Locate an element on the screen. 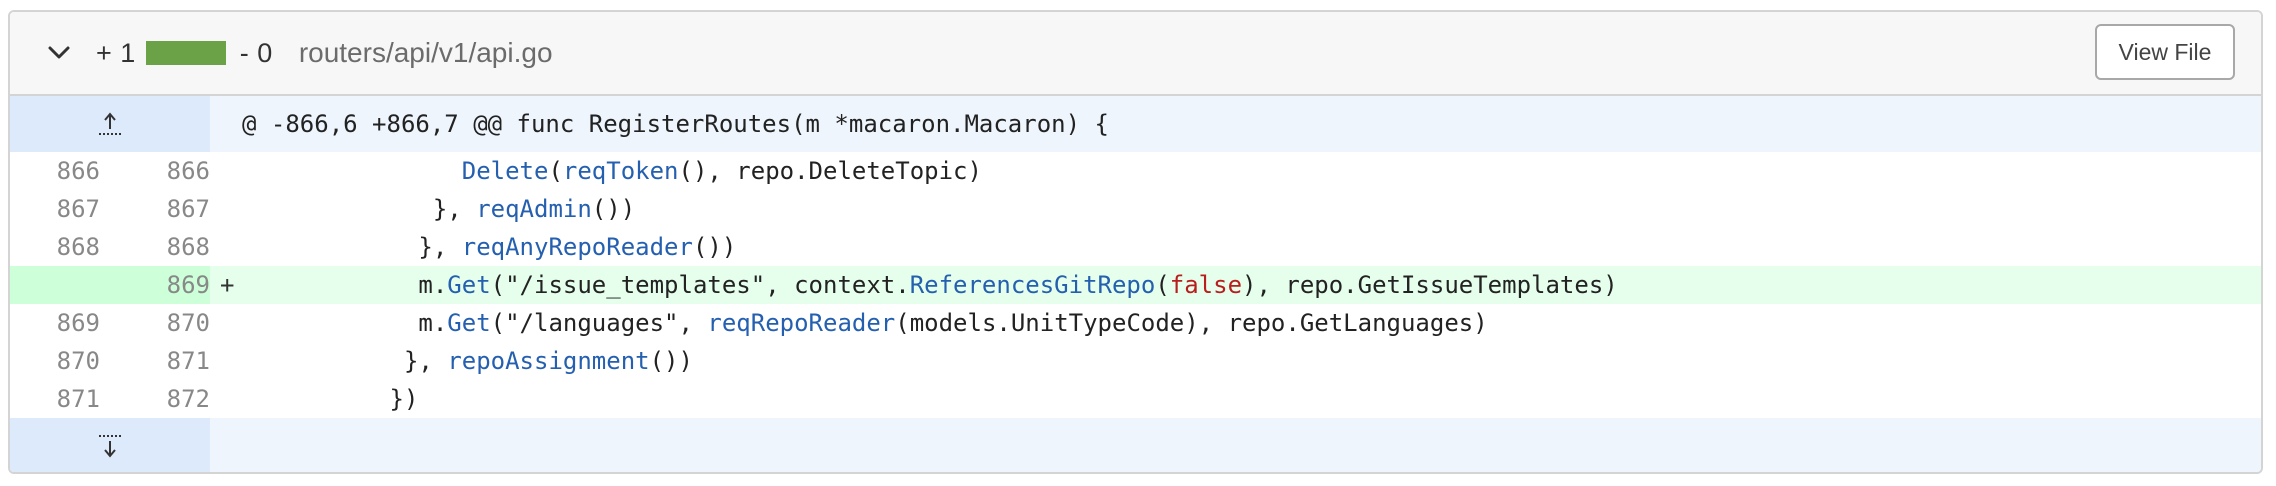 Image resolution: width=2276 pixels, height=486 pixels. new-line-number: 870 is located at coordinates (188, 323).